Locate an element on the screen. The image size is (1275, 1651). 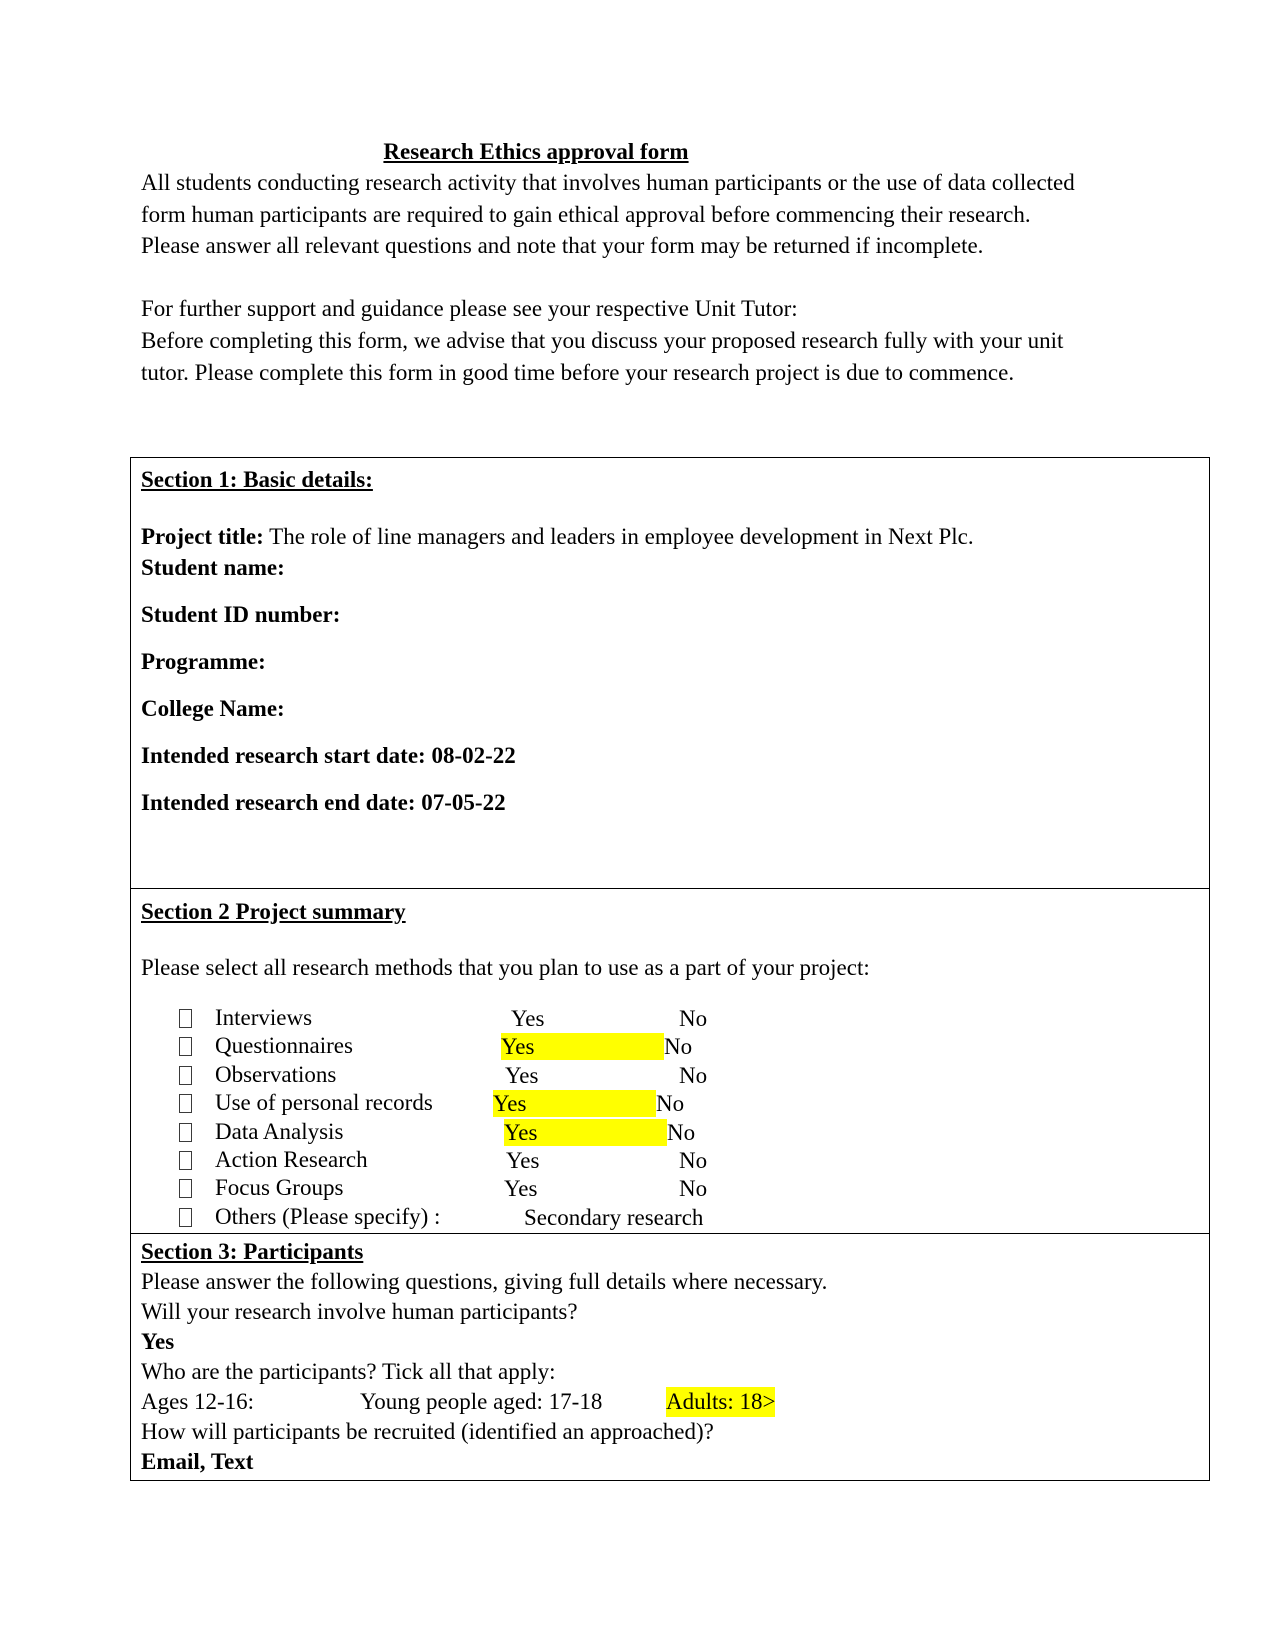
page-title: Research Ethics approval form is located at coordinates (611, 151).